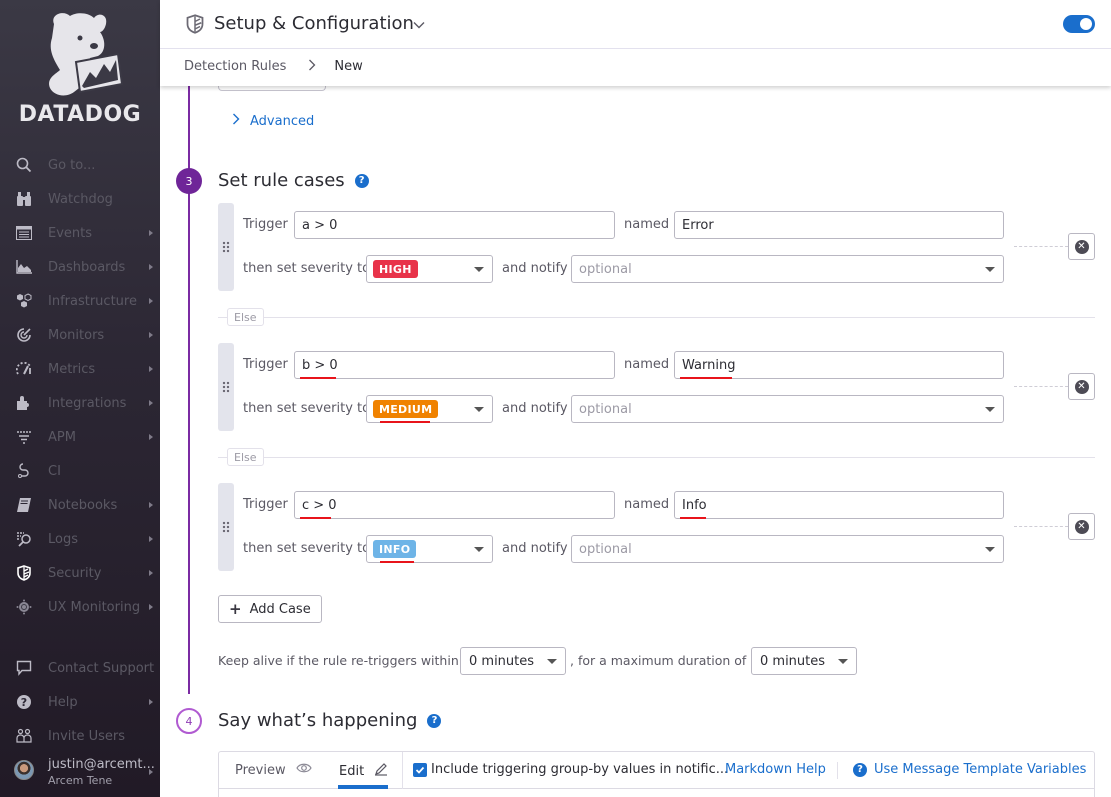 The image size is (1111, 797). I want to click on severity-select: HIGH, so click(429, 269).